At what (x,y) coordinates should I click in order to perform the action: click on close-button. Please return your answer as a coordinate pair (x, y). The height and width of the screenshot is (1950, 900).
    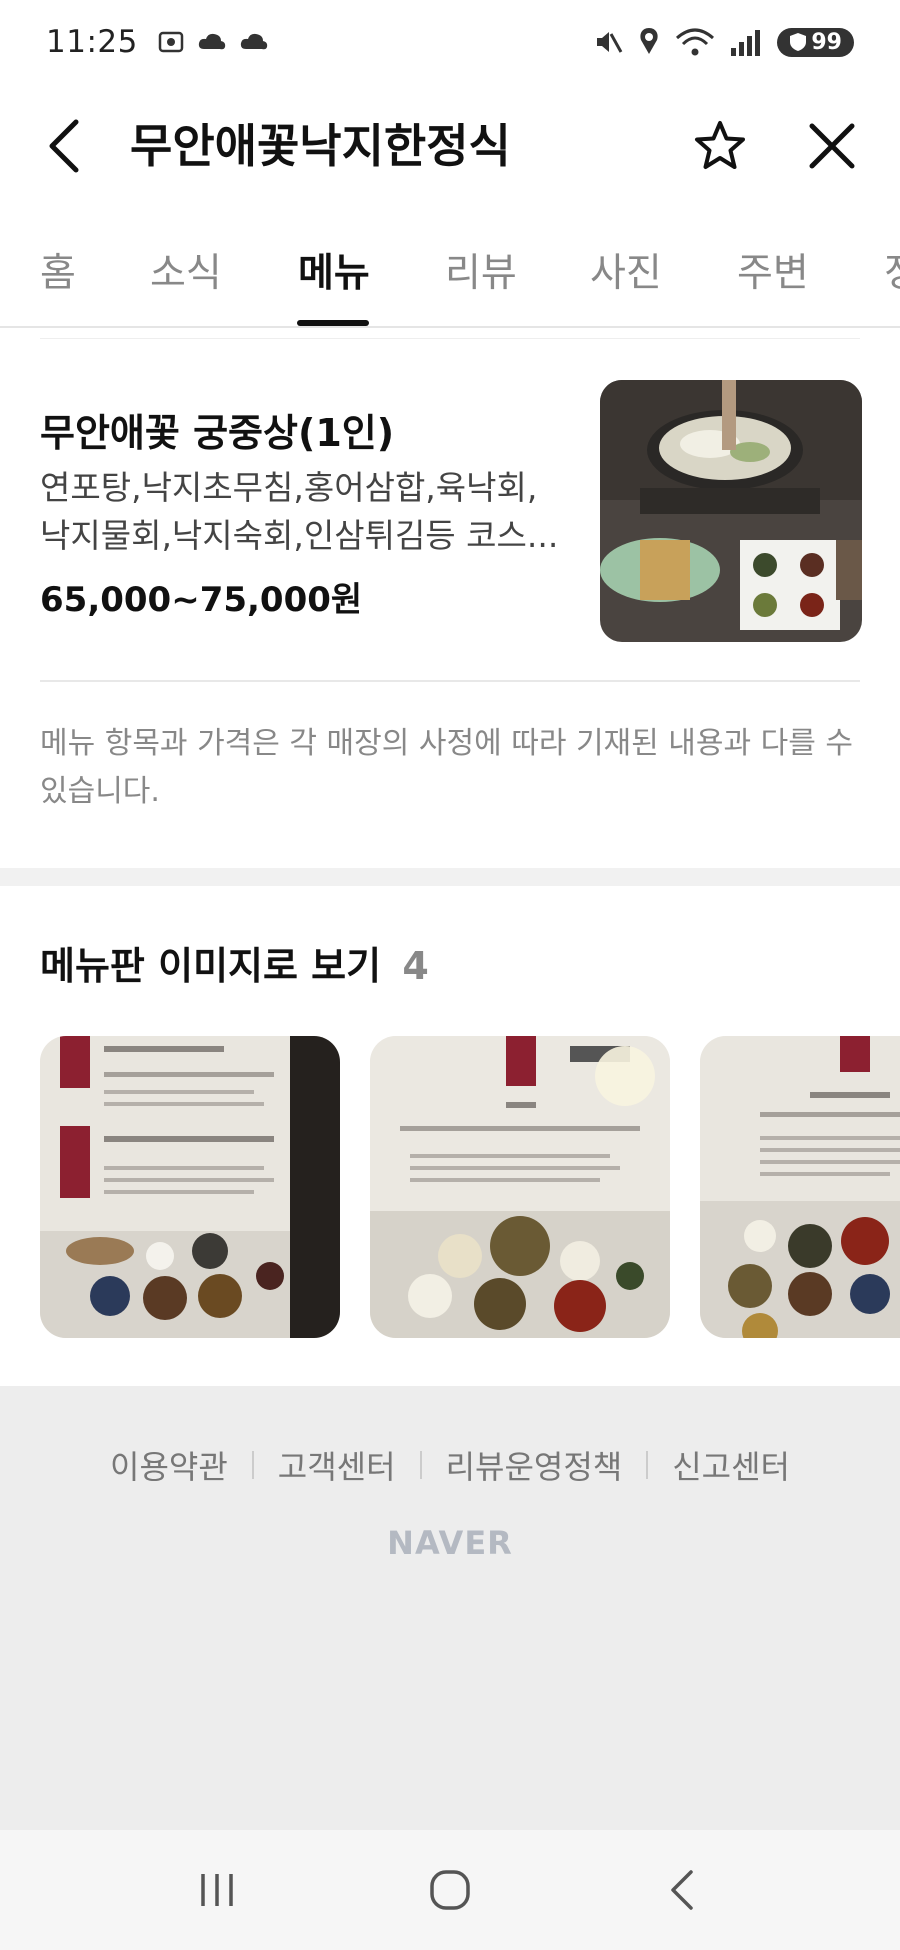
    Looking at the image, I should click on (832, 146).